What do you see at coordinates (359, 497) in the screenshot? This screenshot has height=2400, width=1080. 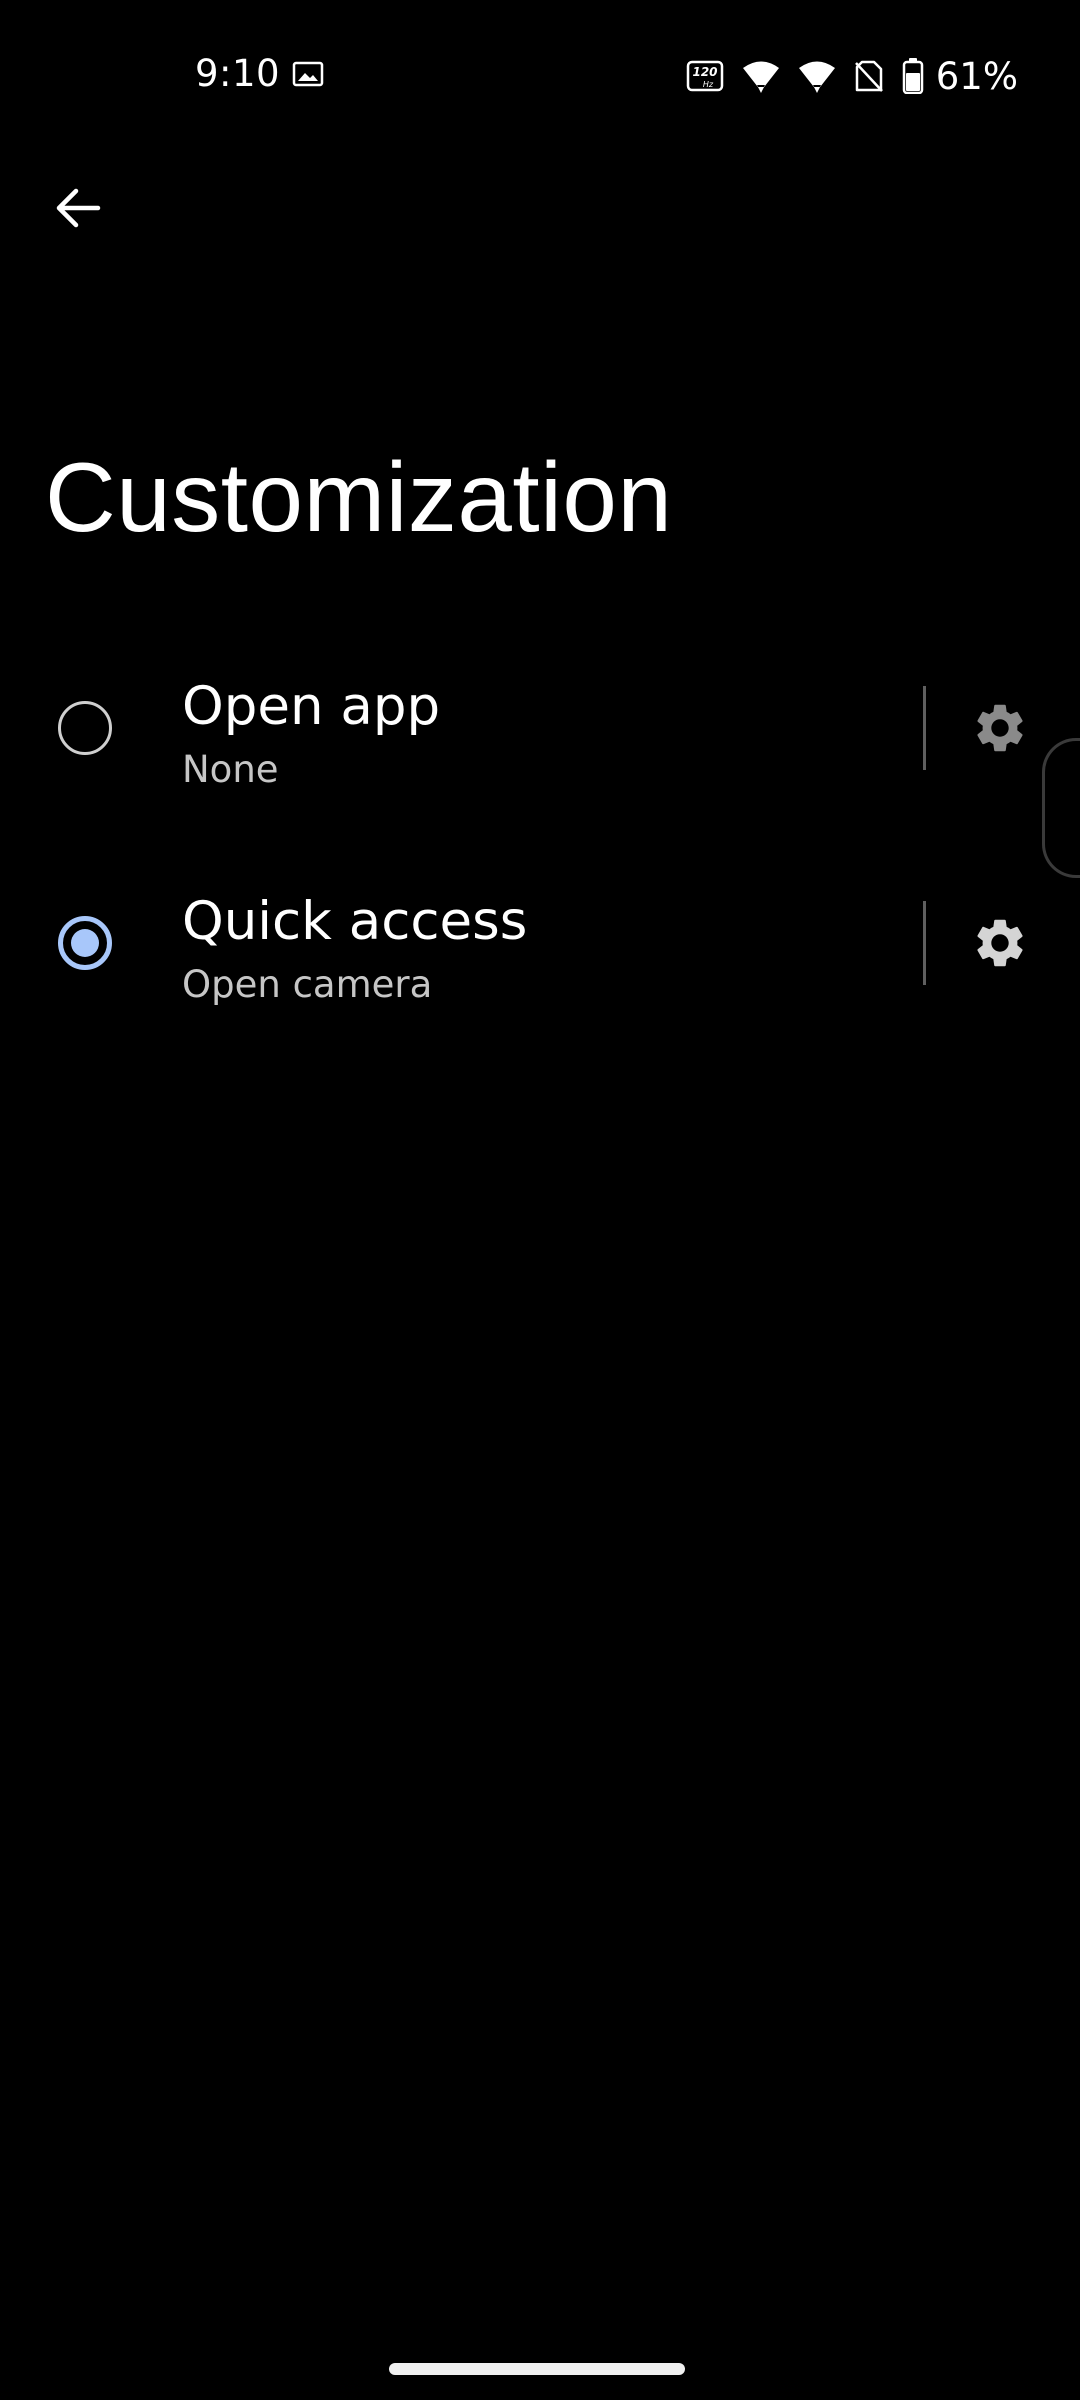 I see `page-title: Customization` at bounding box center [359, 497].